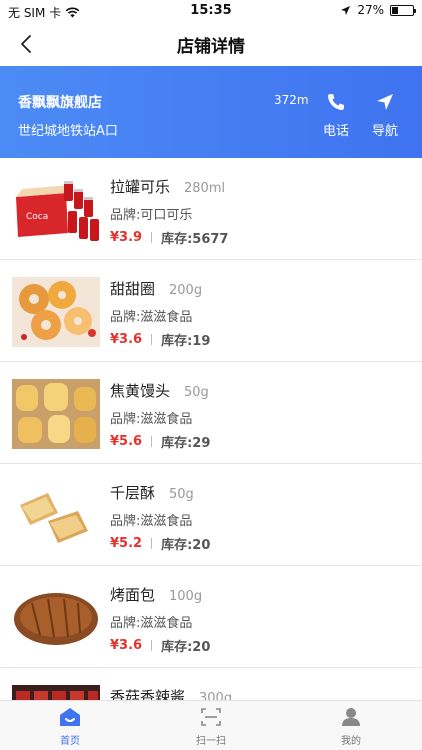 This screenshot has height=750, width=422. I want to click on product-price: ¥5.6, so click(126, 441).